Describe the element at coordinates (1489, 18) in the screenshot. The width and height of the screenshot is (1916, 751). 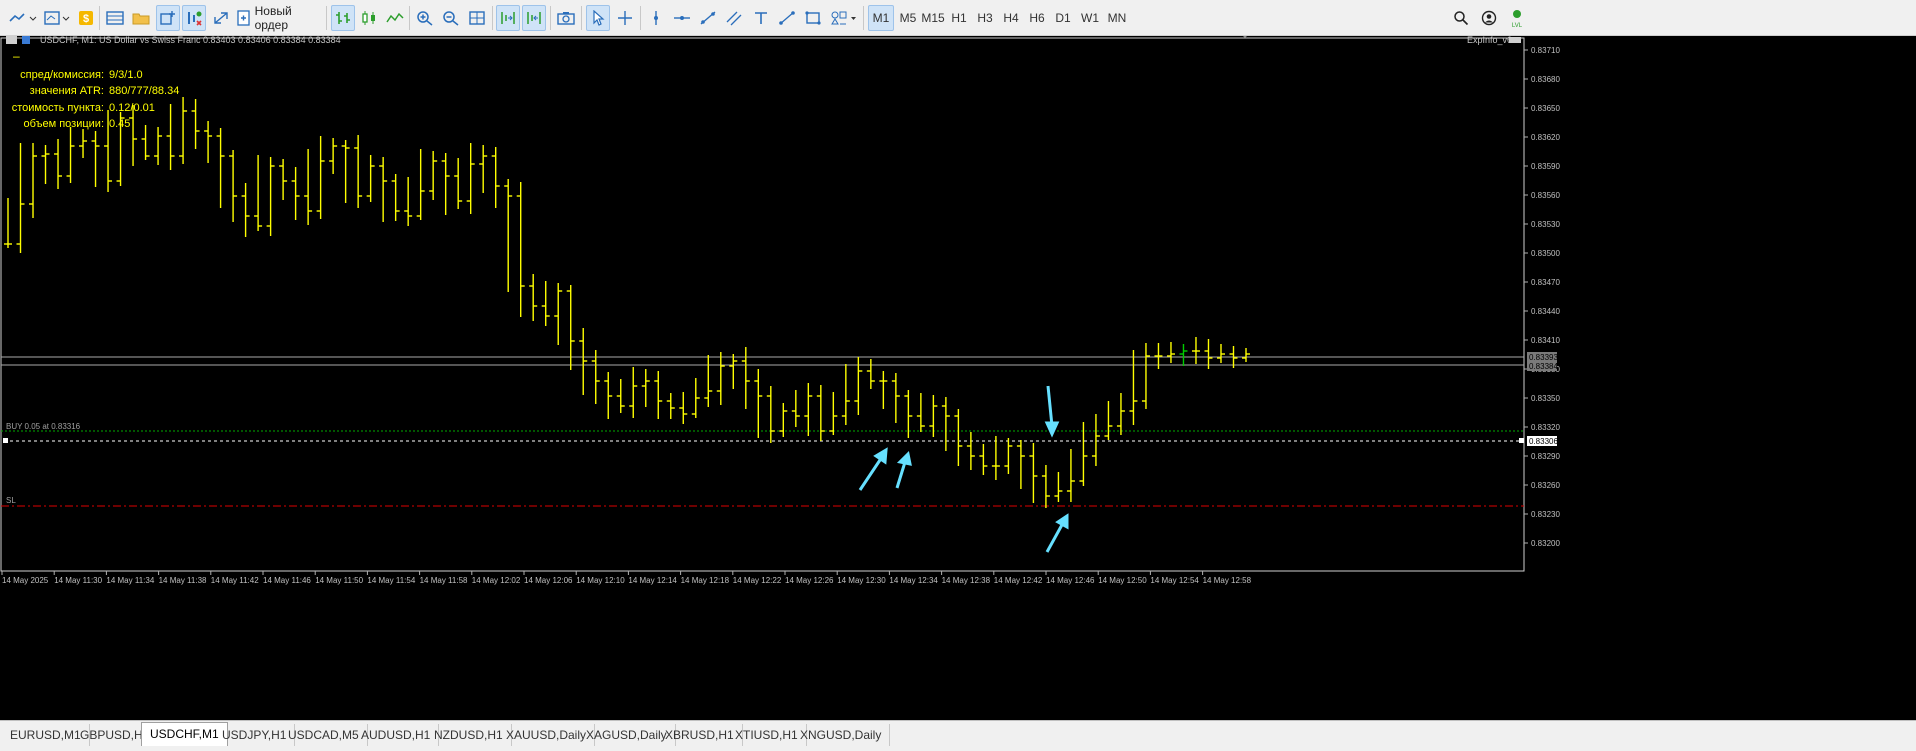
I see `account-icon` at that location.